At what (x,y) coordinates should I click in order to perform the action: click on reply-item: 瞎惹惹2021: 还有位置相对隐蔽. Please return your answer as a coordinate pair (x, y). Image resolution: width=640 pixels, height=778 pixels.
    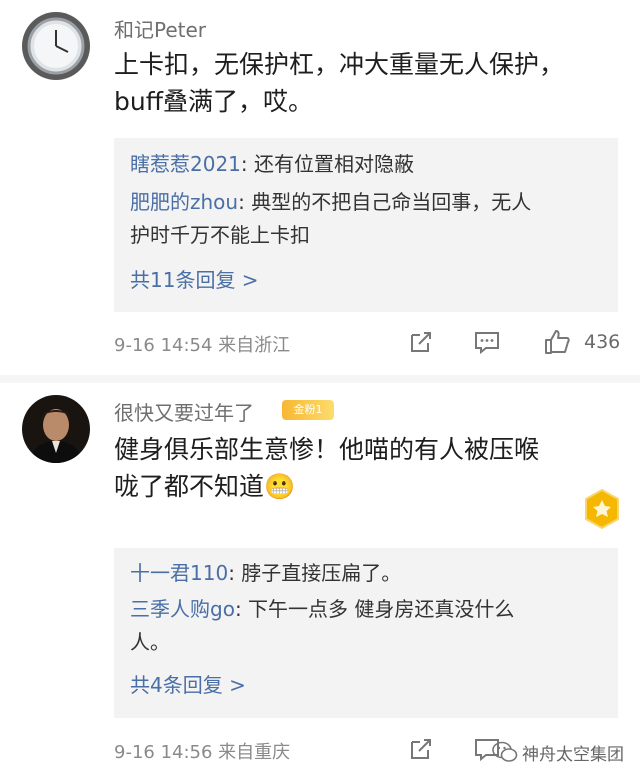
    Looking at the image, I should click on (366, 164).